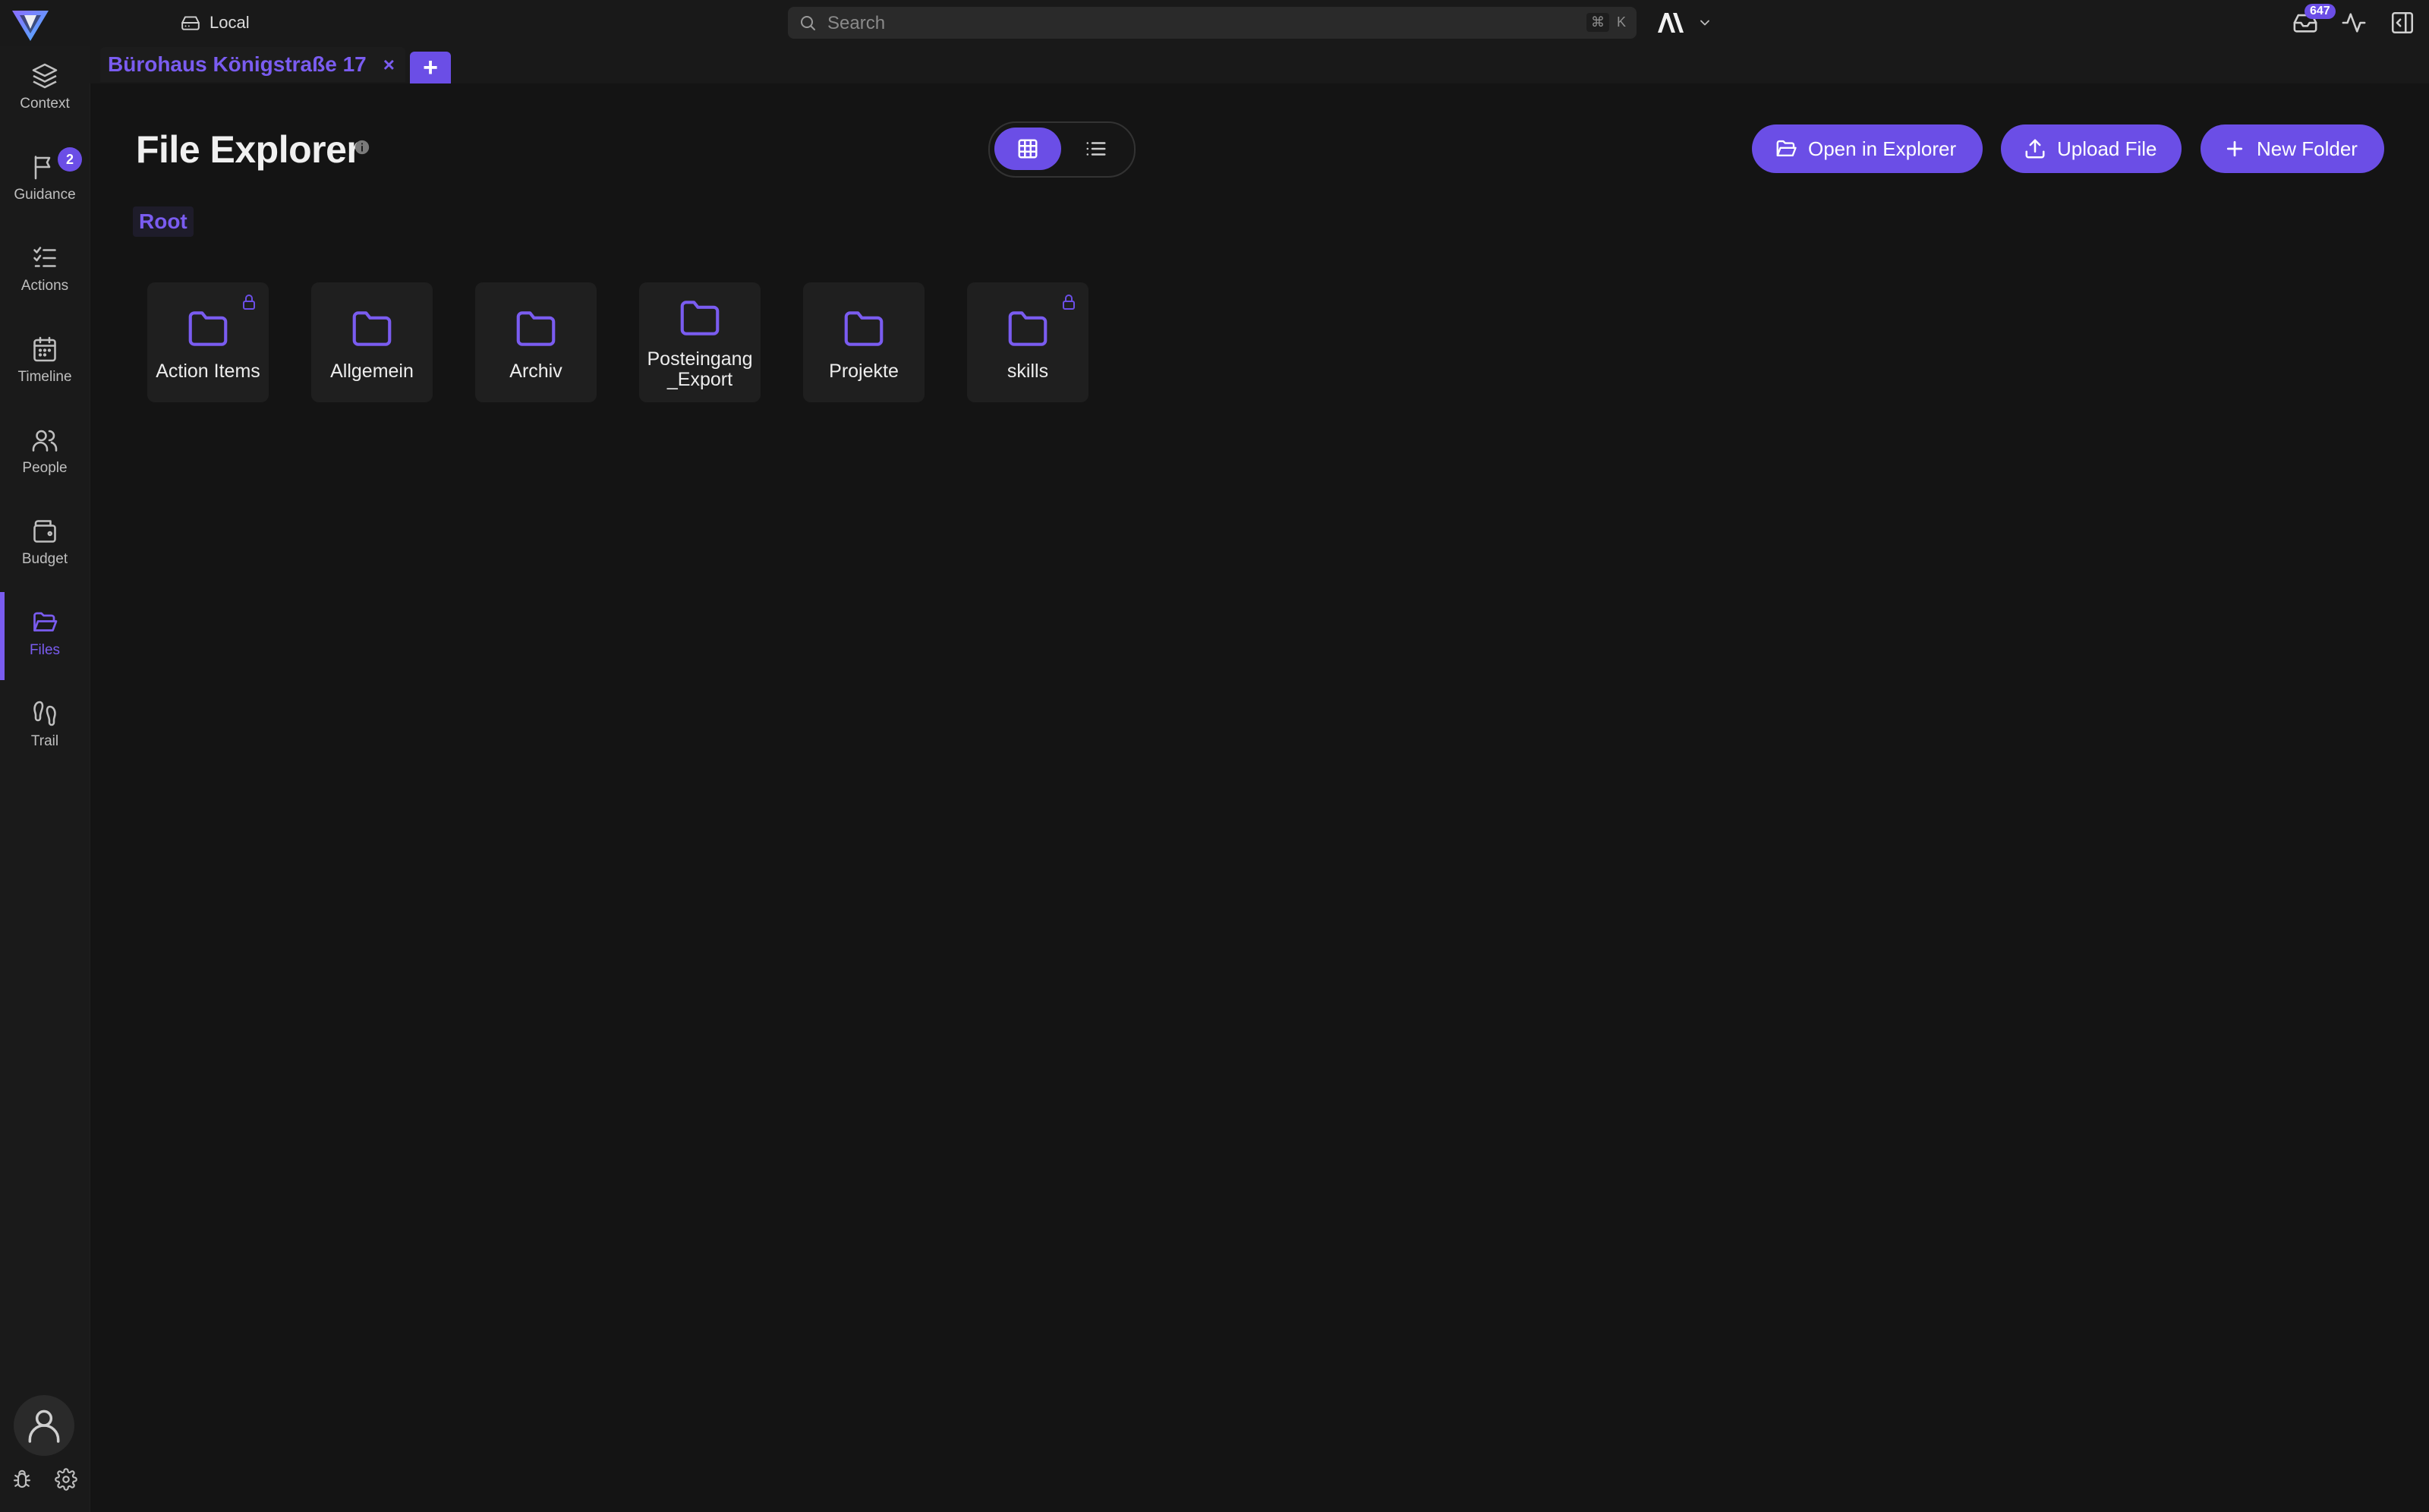  I want to click on search-bar: ⌘ K, so click(1212, 23).